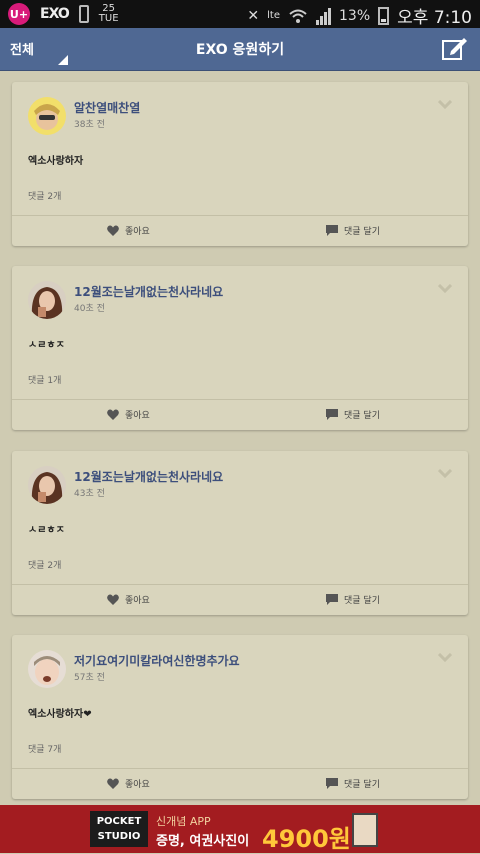  I want to click on post-author: 저기요여기미칼라여신한명추가요, so click(157, 660).